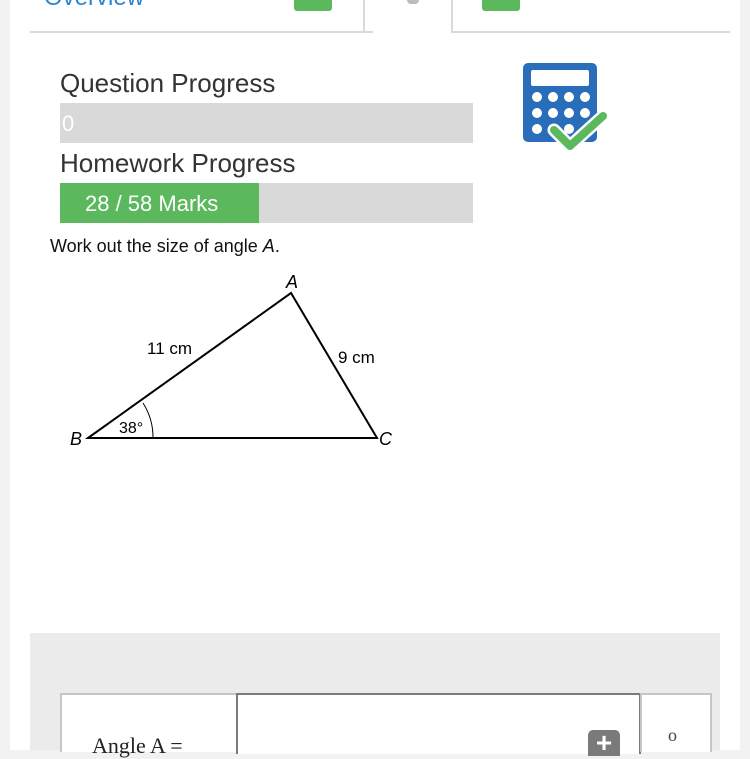 The width and height of the screenshot is (750, 759). What do you see at coordinates (168, 83) in the screenshot?
I see `question-progress-title: Question Progress` at bounding box center [168, 83].